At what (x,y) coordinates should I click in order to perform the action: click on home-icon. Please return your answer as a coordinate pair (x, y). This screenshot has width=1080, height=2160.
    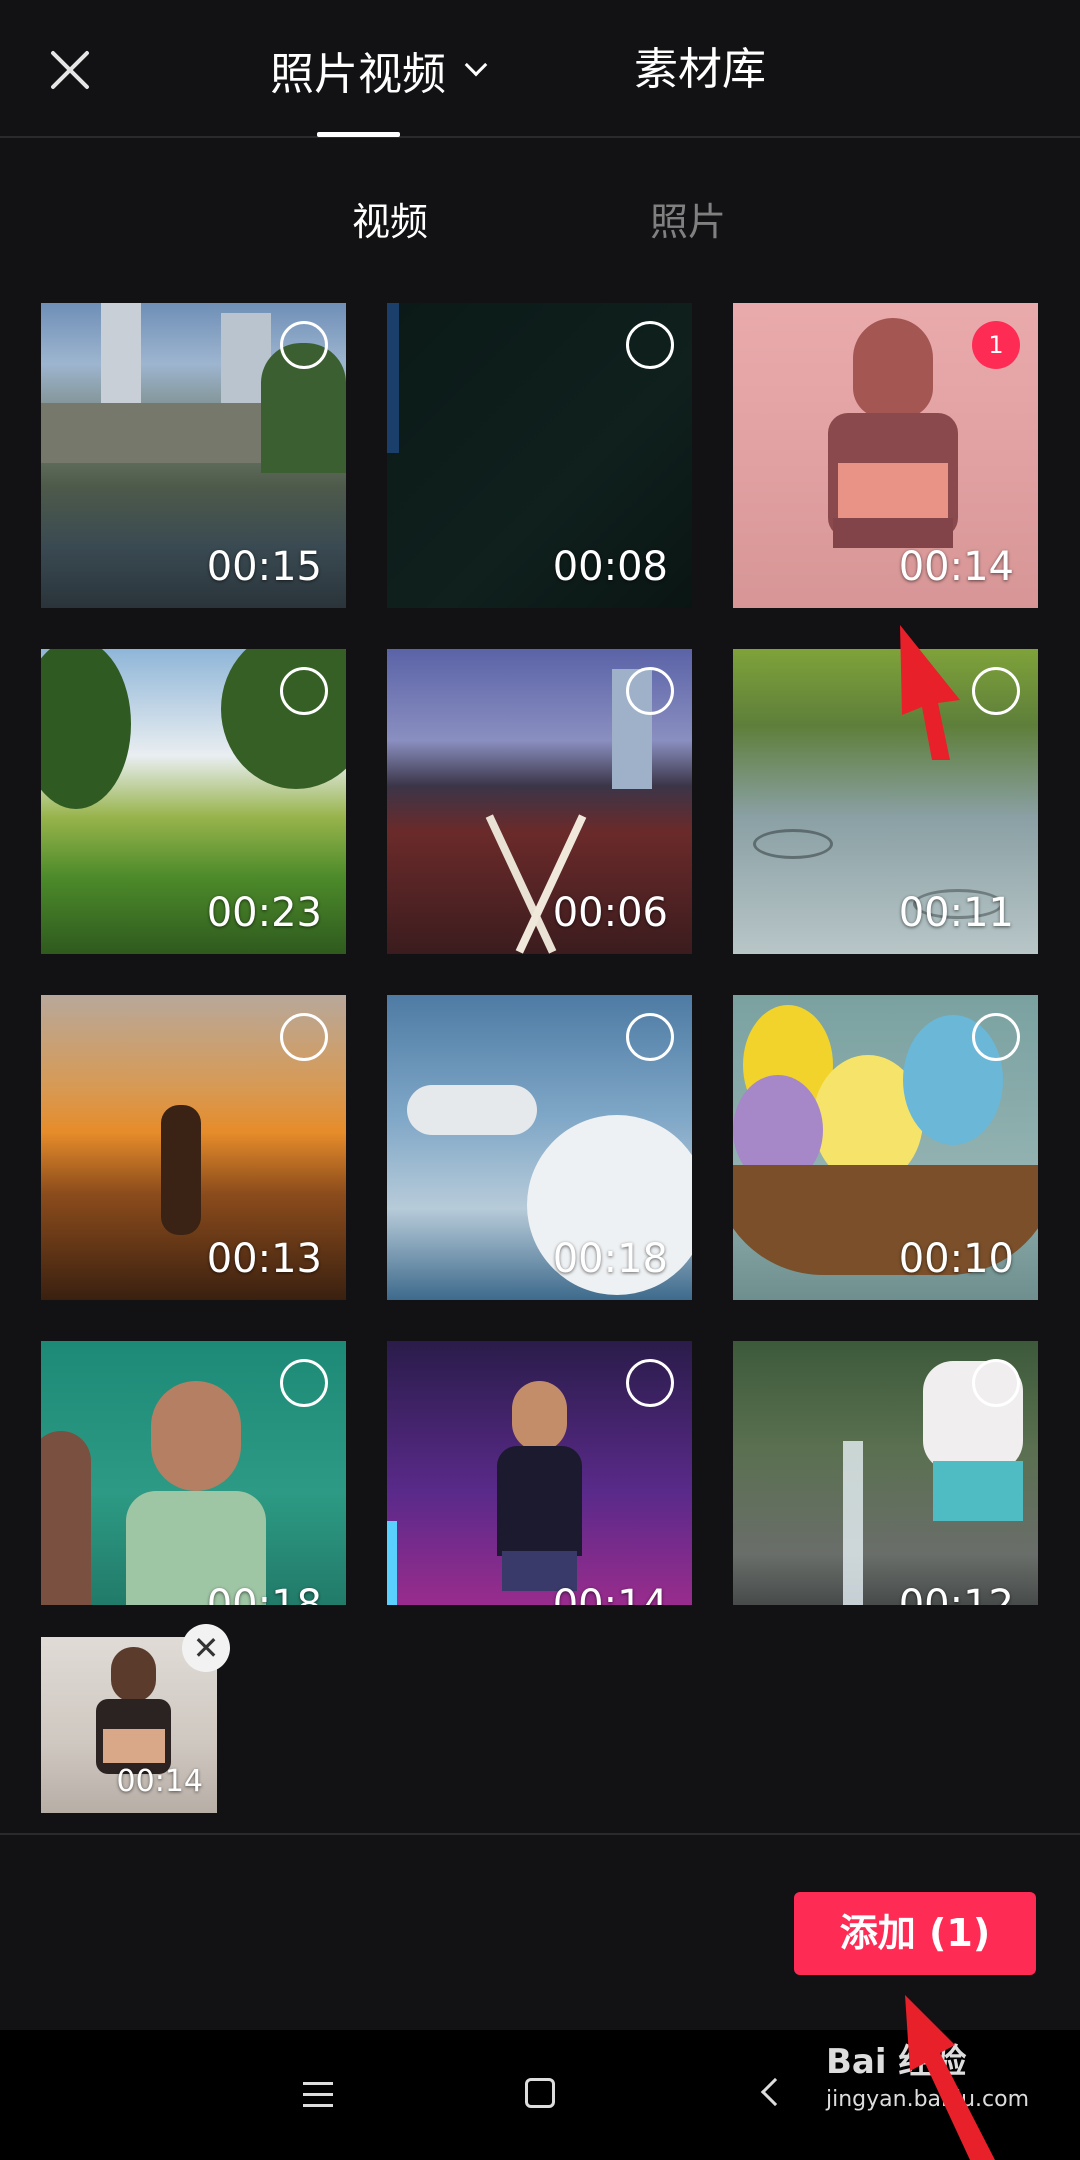
    Looking at the image, I should click on (540, 2093).